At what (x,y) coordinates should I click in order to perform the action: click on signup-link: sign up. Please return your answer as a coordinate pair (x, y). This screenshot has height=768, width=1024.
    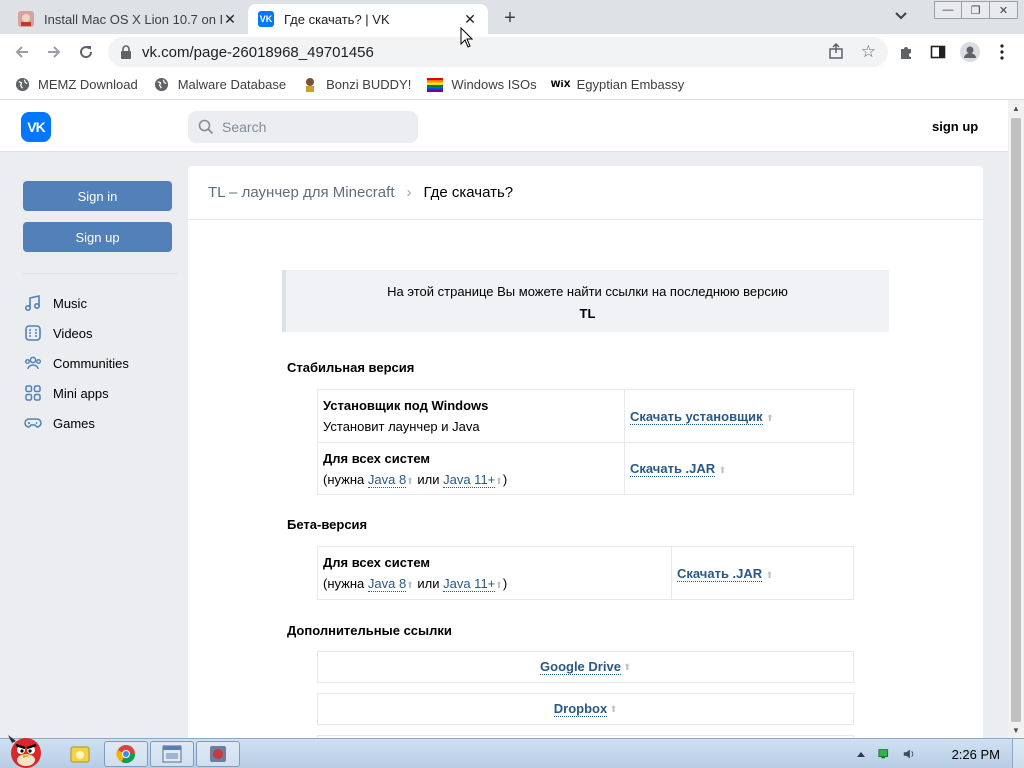
    Looking at the image, I should click on (955, 126).